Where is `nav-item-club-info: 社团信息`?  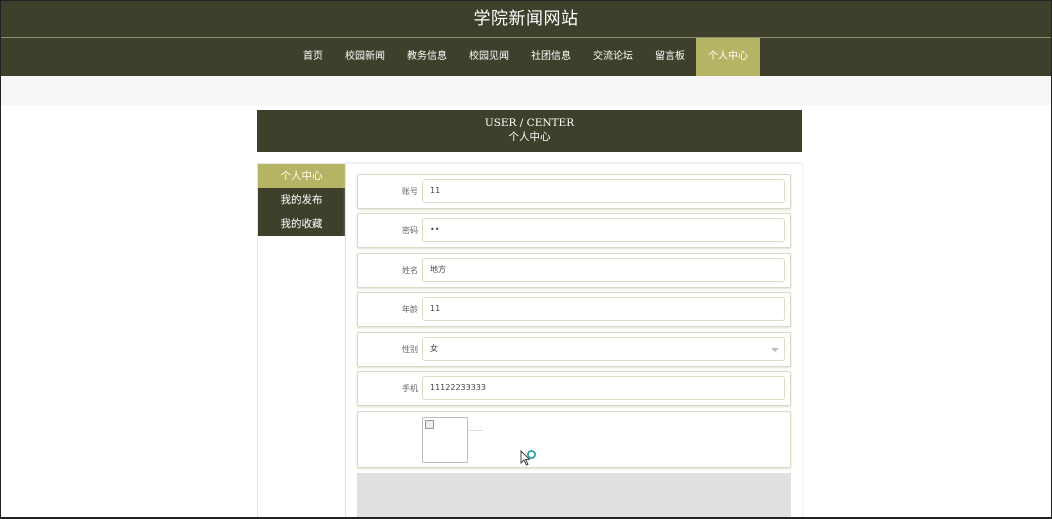
nav-item-club-info: 社团信息 is located at coordinates (551, 57).